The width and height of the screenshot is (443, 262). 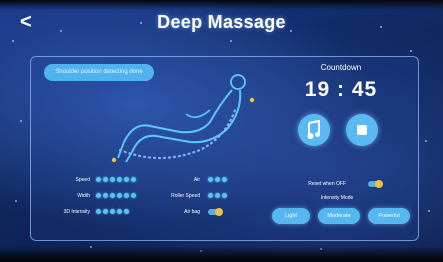 What do you see at coordinates (82, 180) in the screenshot?
I see `speed-label: Speed` at bounding box center [82, 180].